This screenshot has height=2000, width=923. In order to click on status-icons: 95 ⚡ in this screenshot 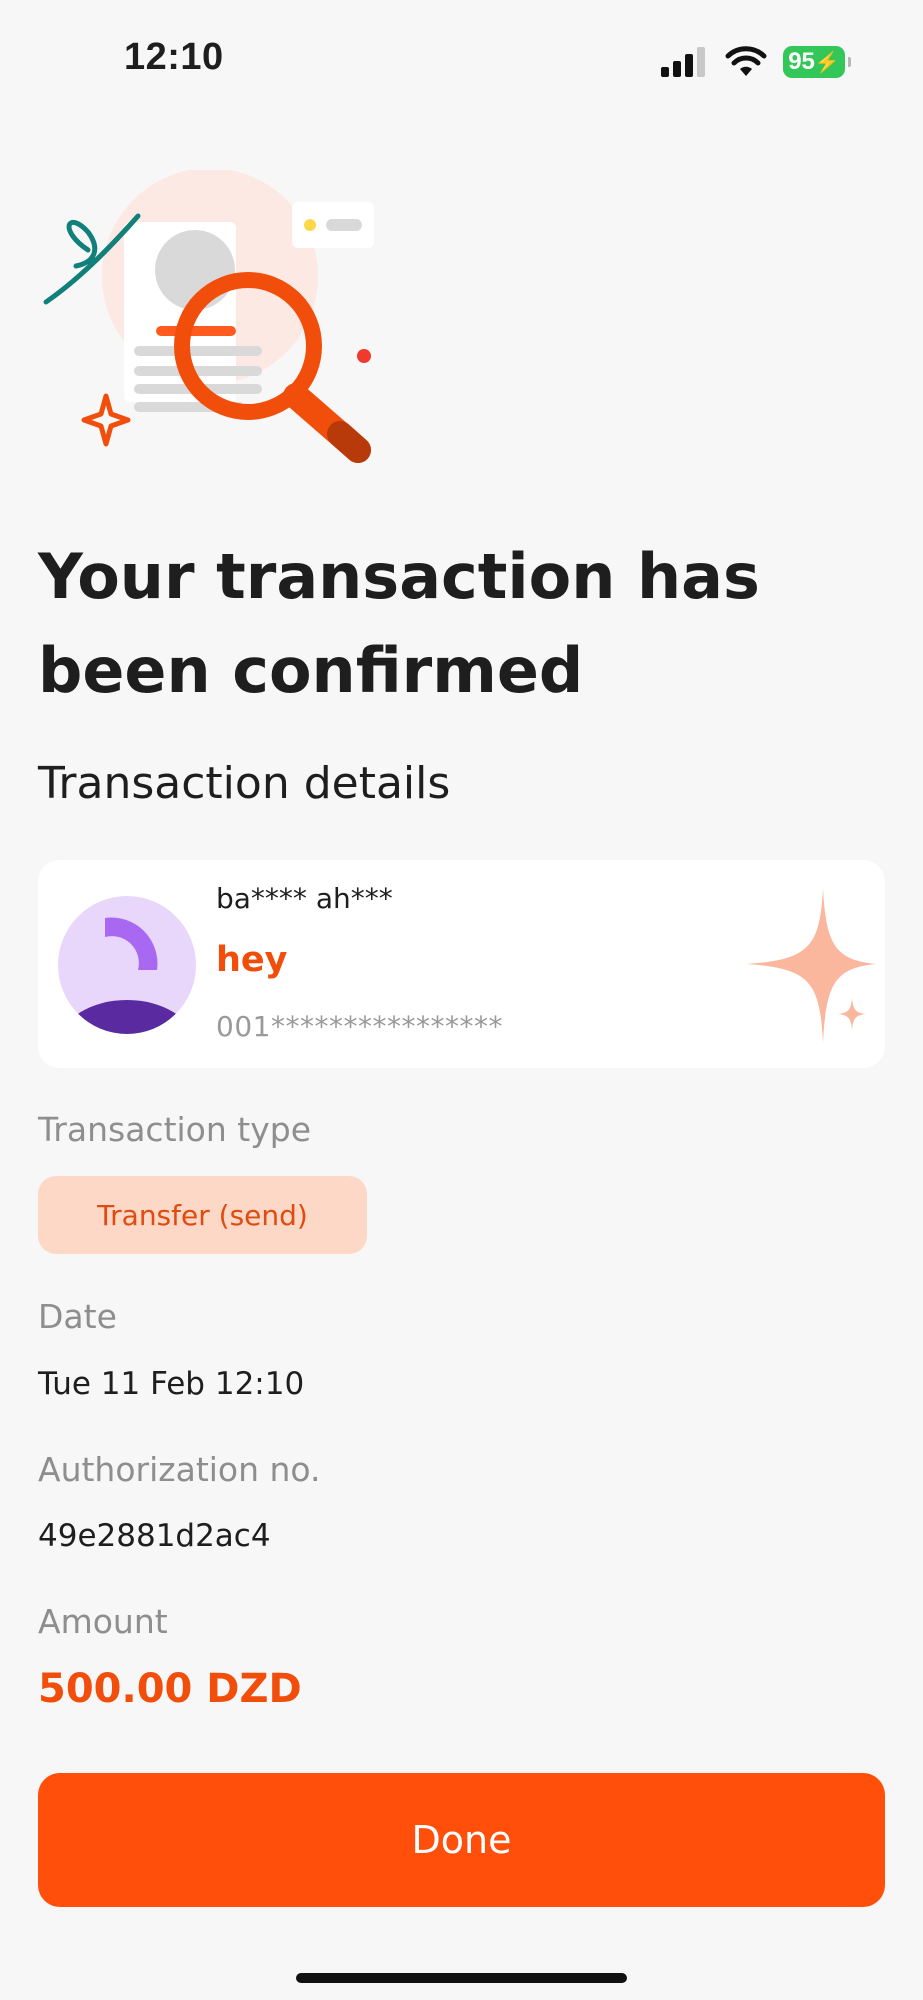, I will do `click(756, 62)`.